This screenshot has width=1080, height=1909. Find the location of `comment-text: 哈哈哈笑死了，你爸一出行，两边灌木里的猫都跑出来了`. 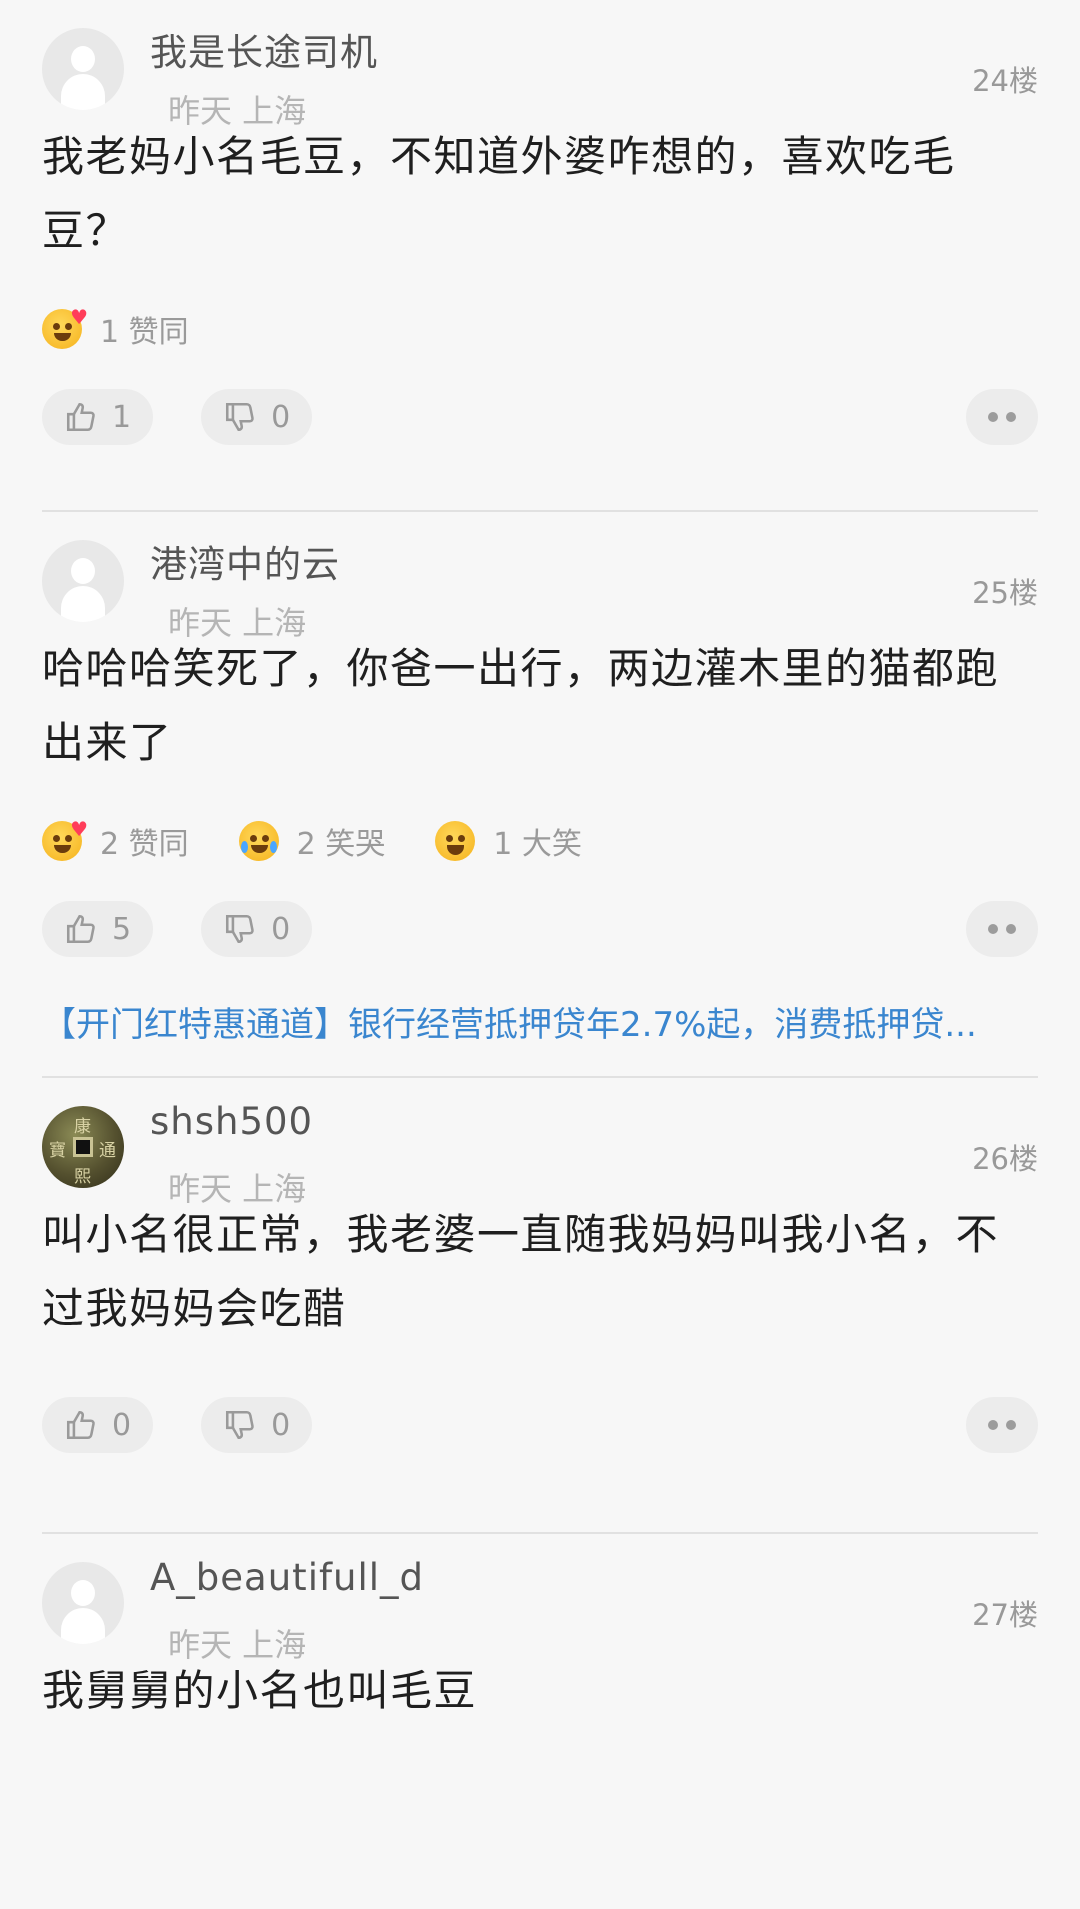

comment-text: 哈哈哈笑死了，你爸一出行，两边灌木里的猫都跑出来了 is located at coordinates (521, 705).